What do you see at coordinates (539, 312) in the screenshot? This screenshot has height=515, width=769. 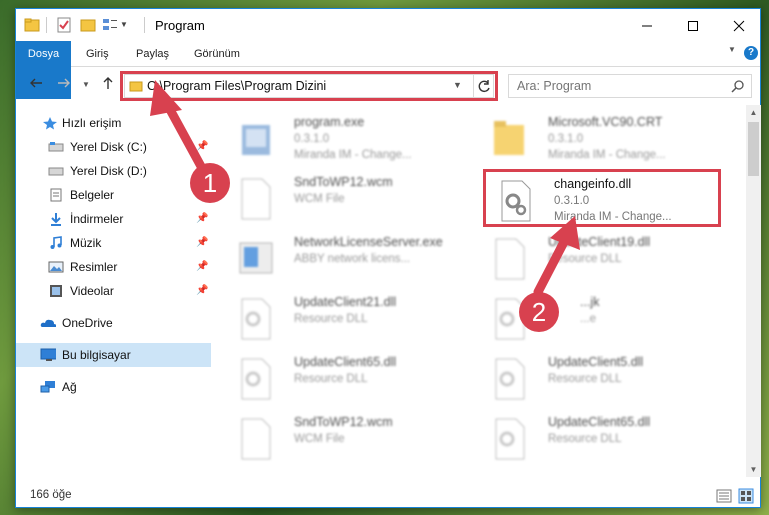 I see `step-marker-2: 2` at bounding box center [539, 312].